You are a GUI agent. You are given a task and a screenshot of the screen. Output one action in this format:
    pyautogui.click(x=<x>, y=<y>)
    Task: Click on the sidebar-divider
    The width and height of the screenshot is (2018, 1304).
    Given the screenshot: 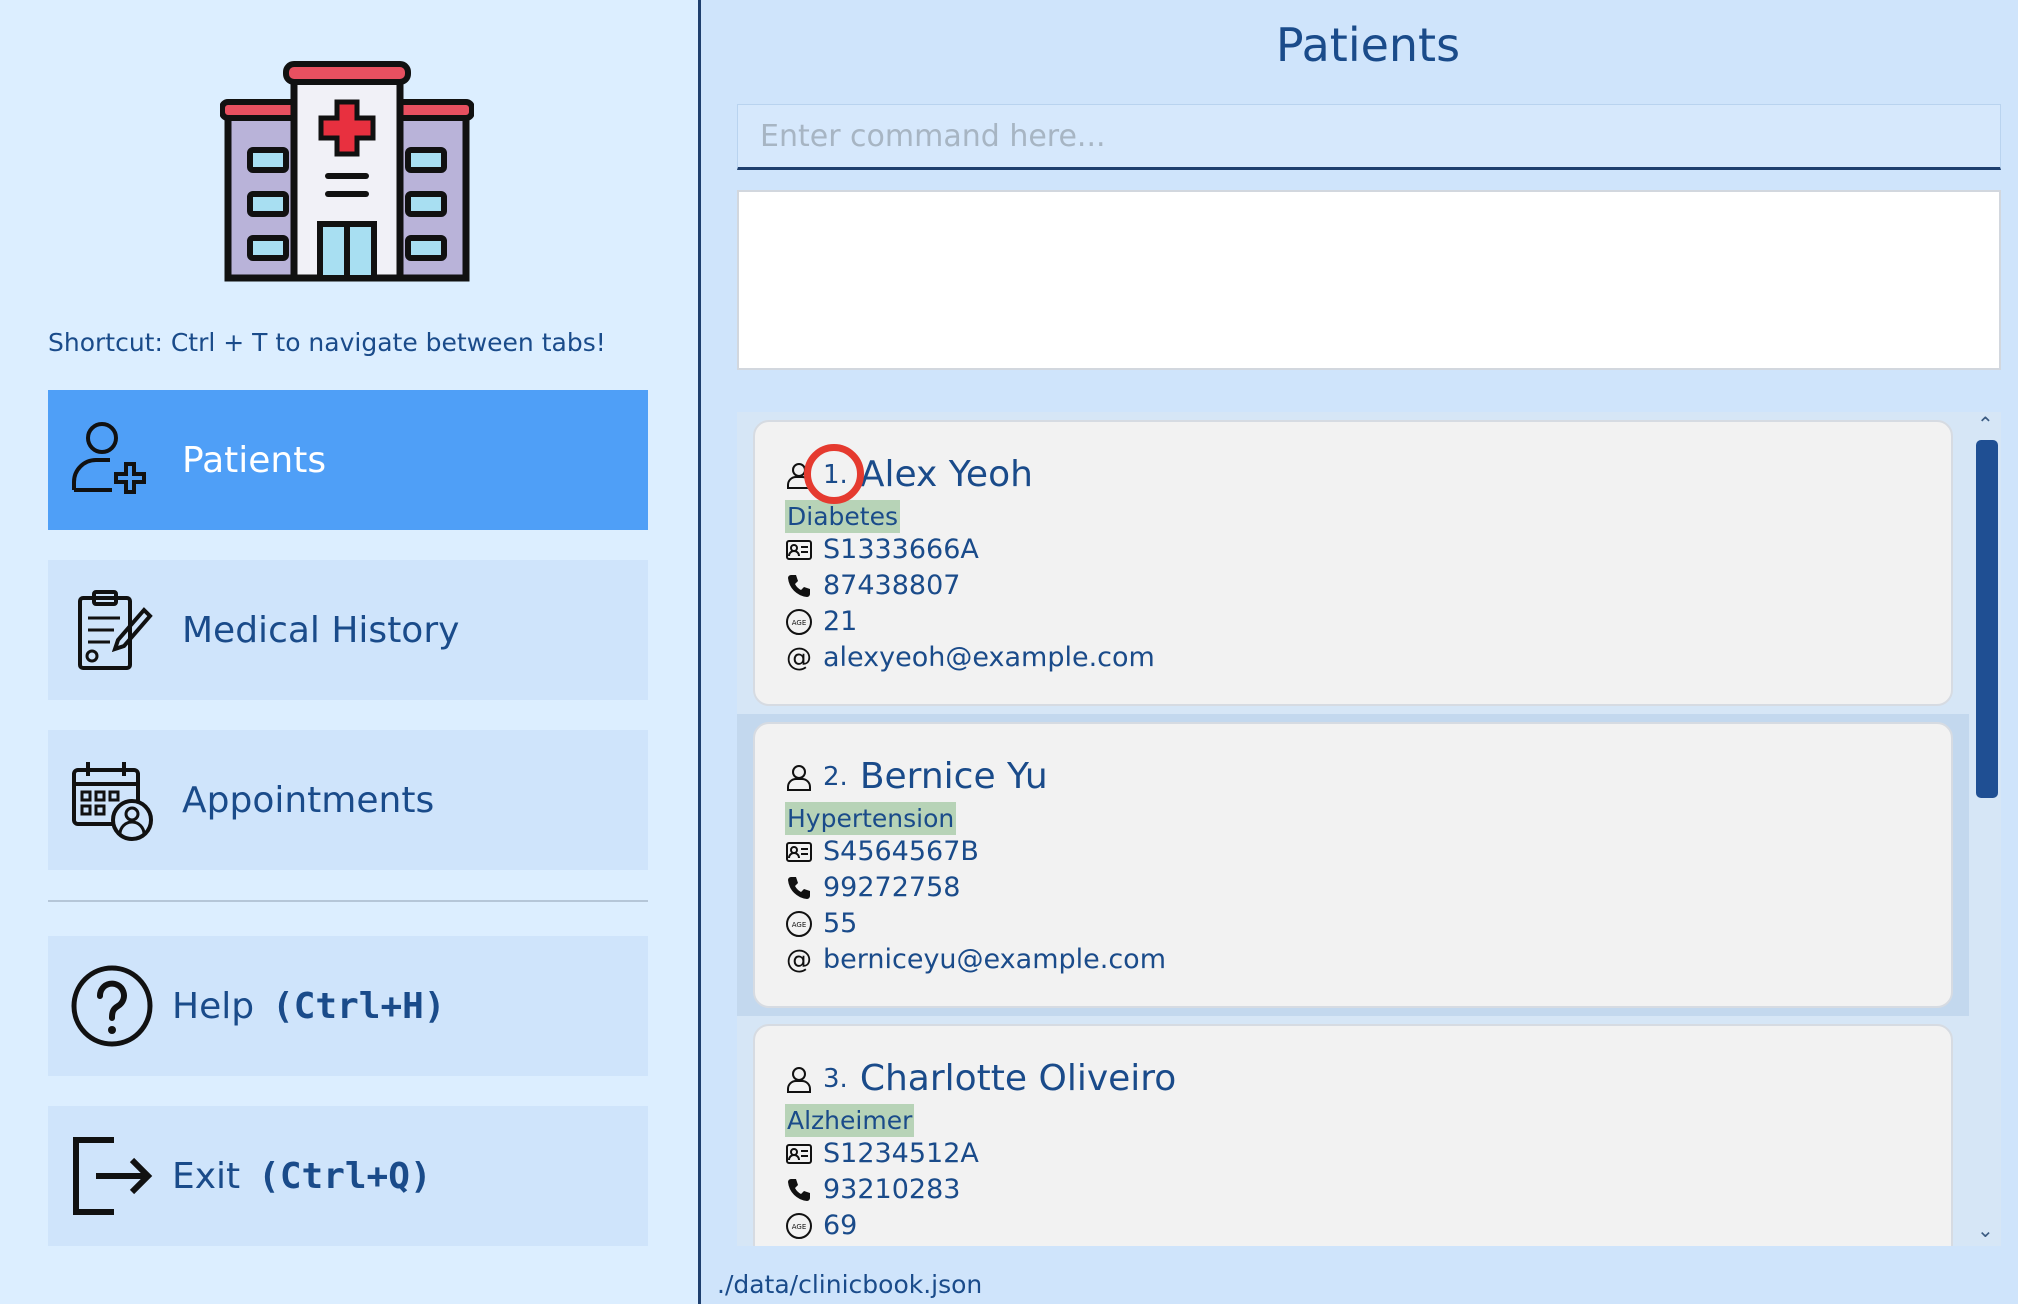 What is the action you would take?
    pyautogui.click(x=348, y=901)
    